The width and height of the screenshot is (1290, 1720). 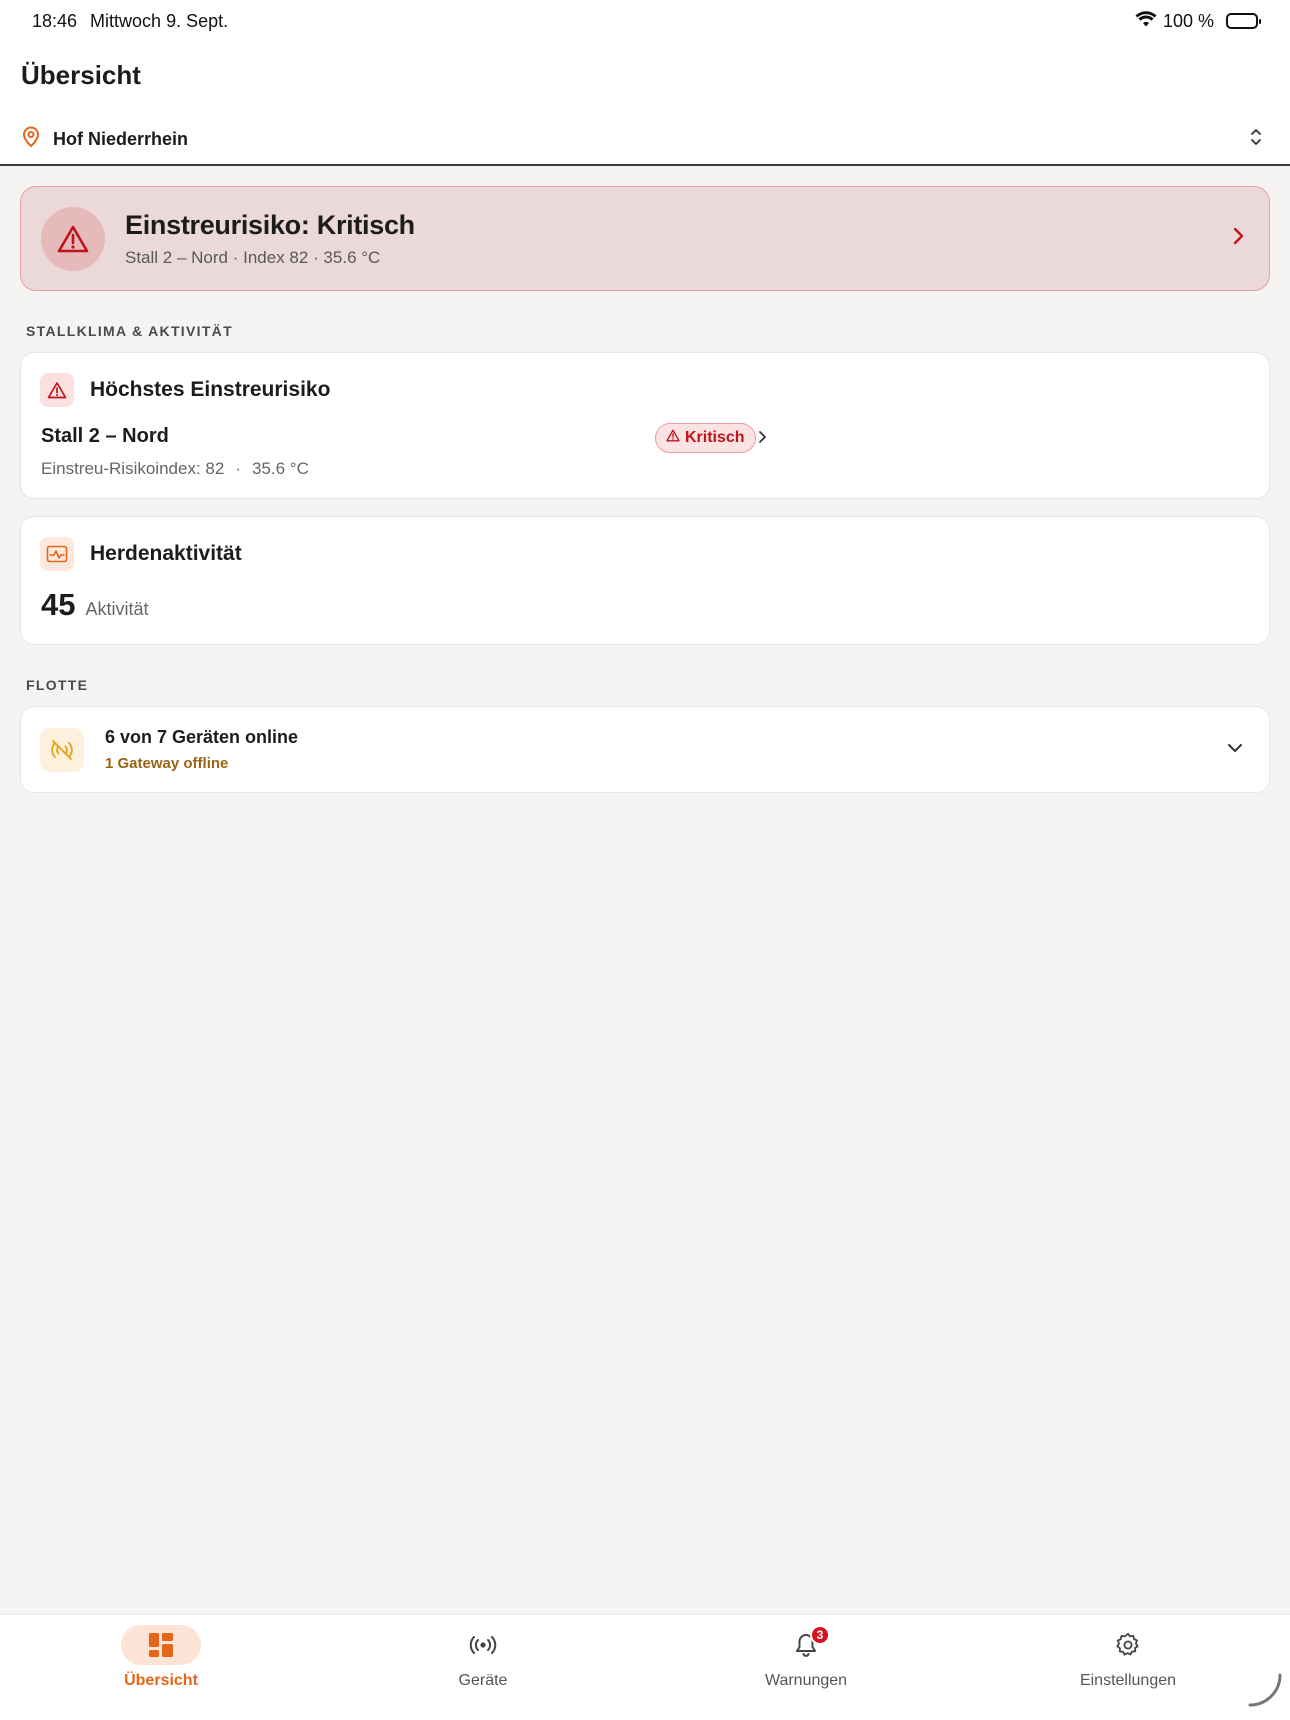 I want to click on fleet-card: 6 von 7 Geräten online 1 Gateway offline, so click(x=645, y=749).